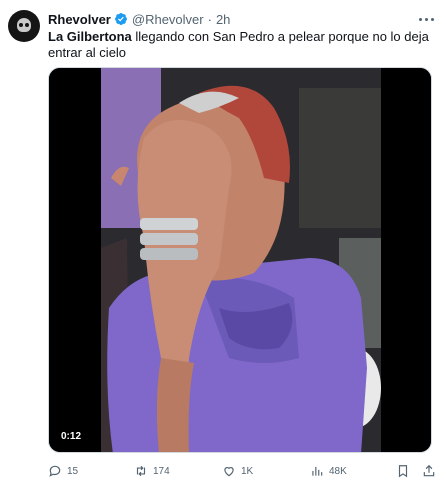  What do you see at coordinates (55, 471) in the screenshot?
I see `reply-icon` at bounding box center [55, 471].